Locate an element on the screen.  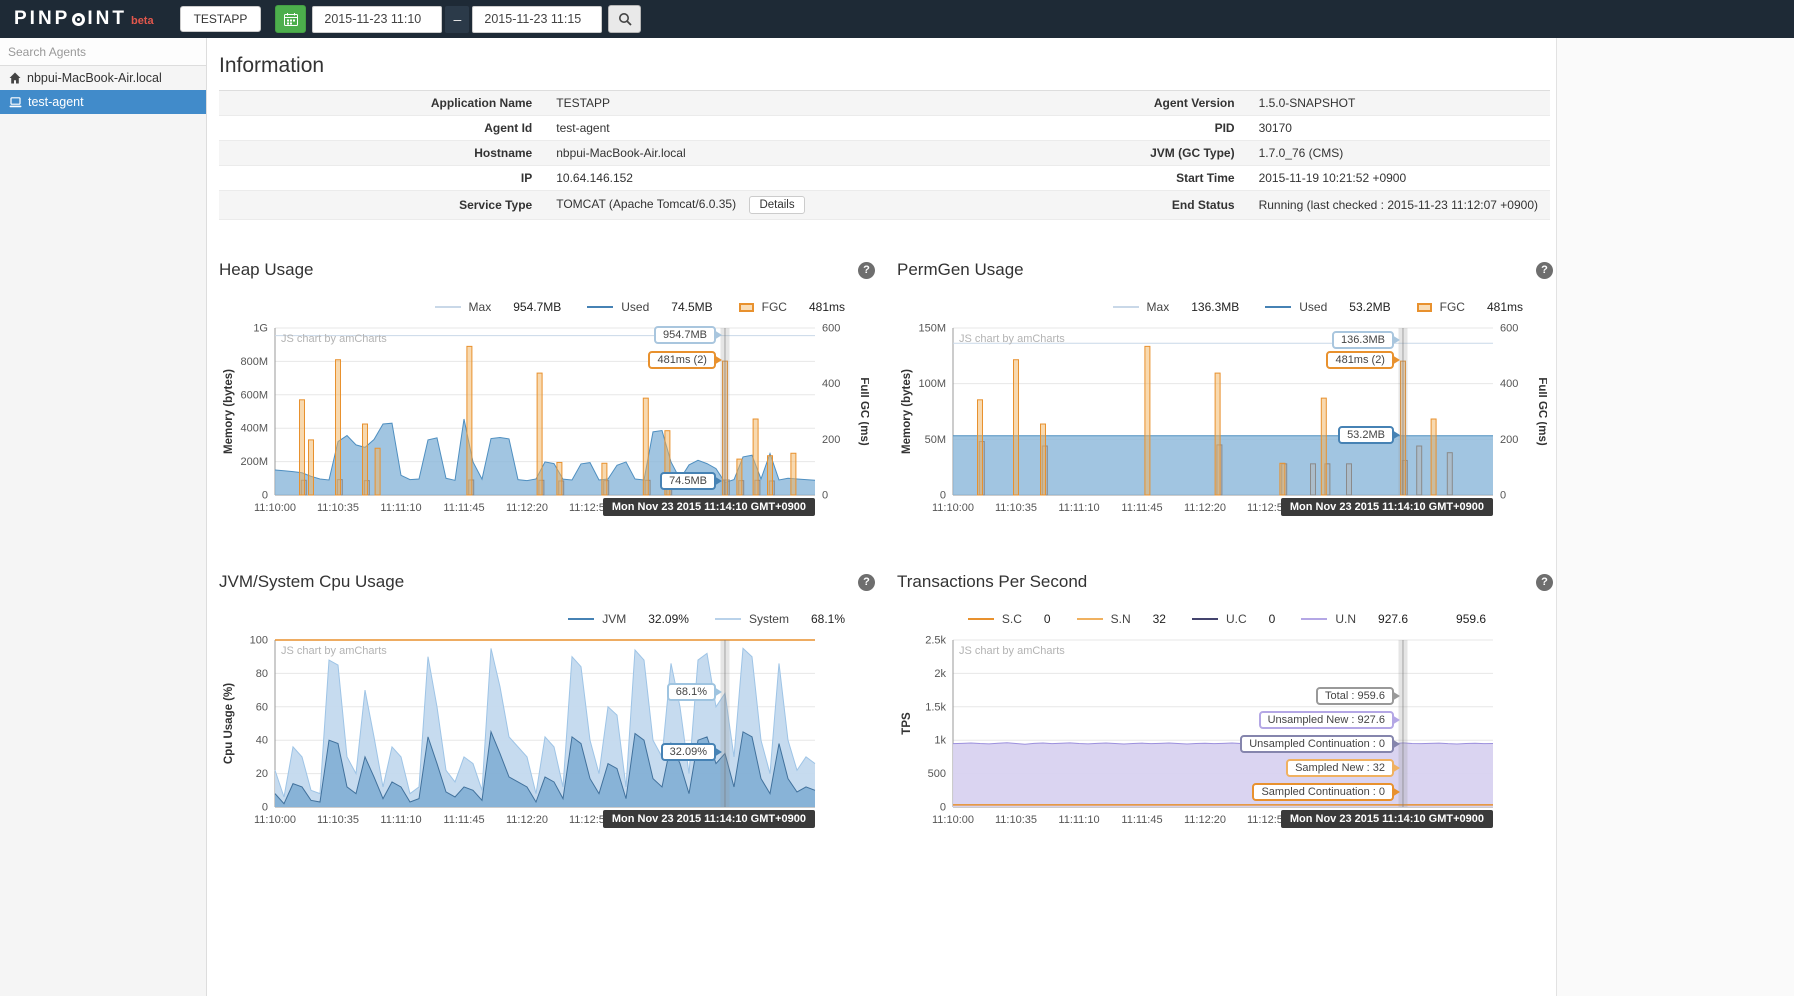
legend-item: U.C 0 is located at coordinates (1233, 619).